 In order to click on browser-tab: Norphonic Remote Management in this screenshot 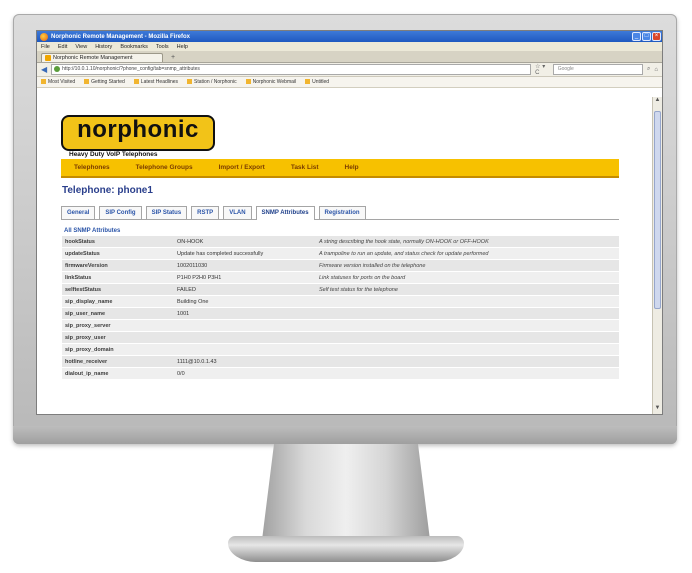, I will do `click(102, 57)`.